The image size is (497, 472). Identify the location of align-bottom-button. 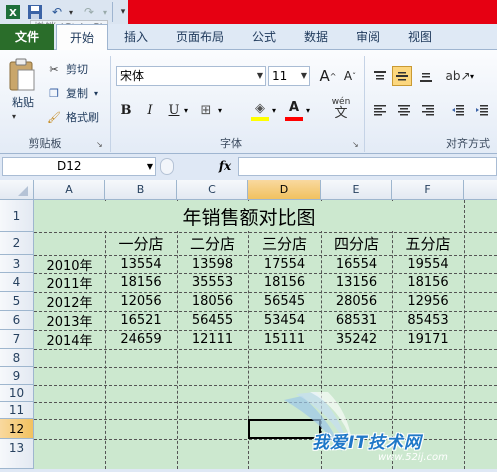
(426, 76).